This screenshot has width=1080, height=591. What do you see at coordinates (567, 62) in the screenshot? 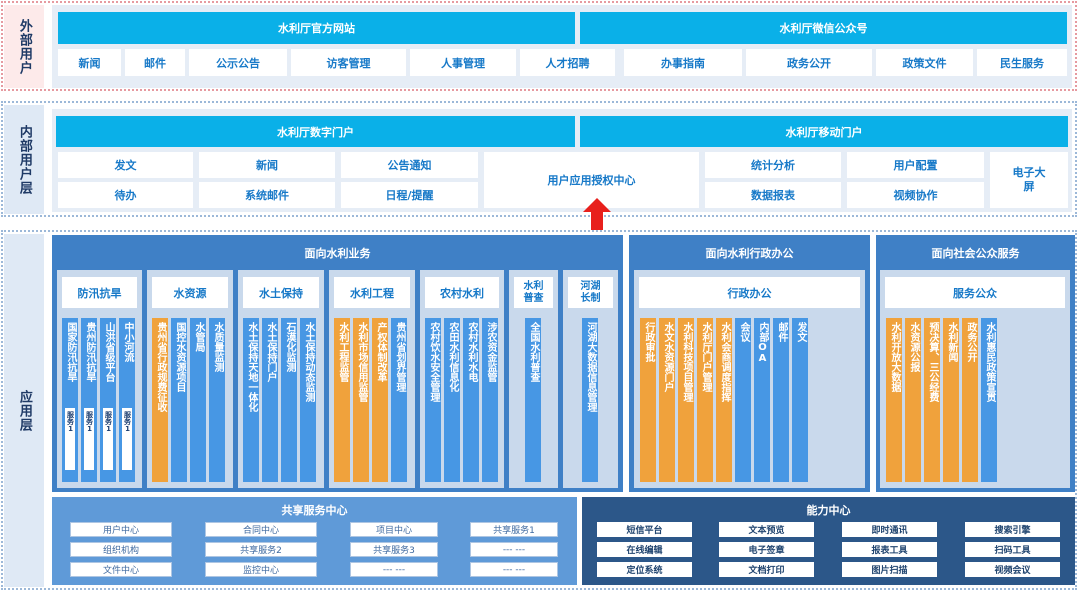
I see `website-item-recruit: 人才招聘` at bounding box center [567, 62].